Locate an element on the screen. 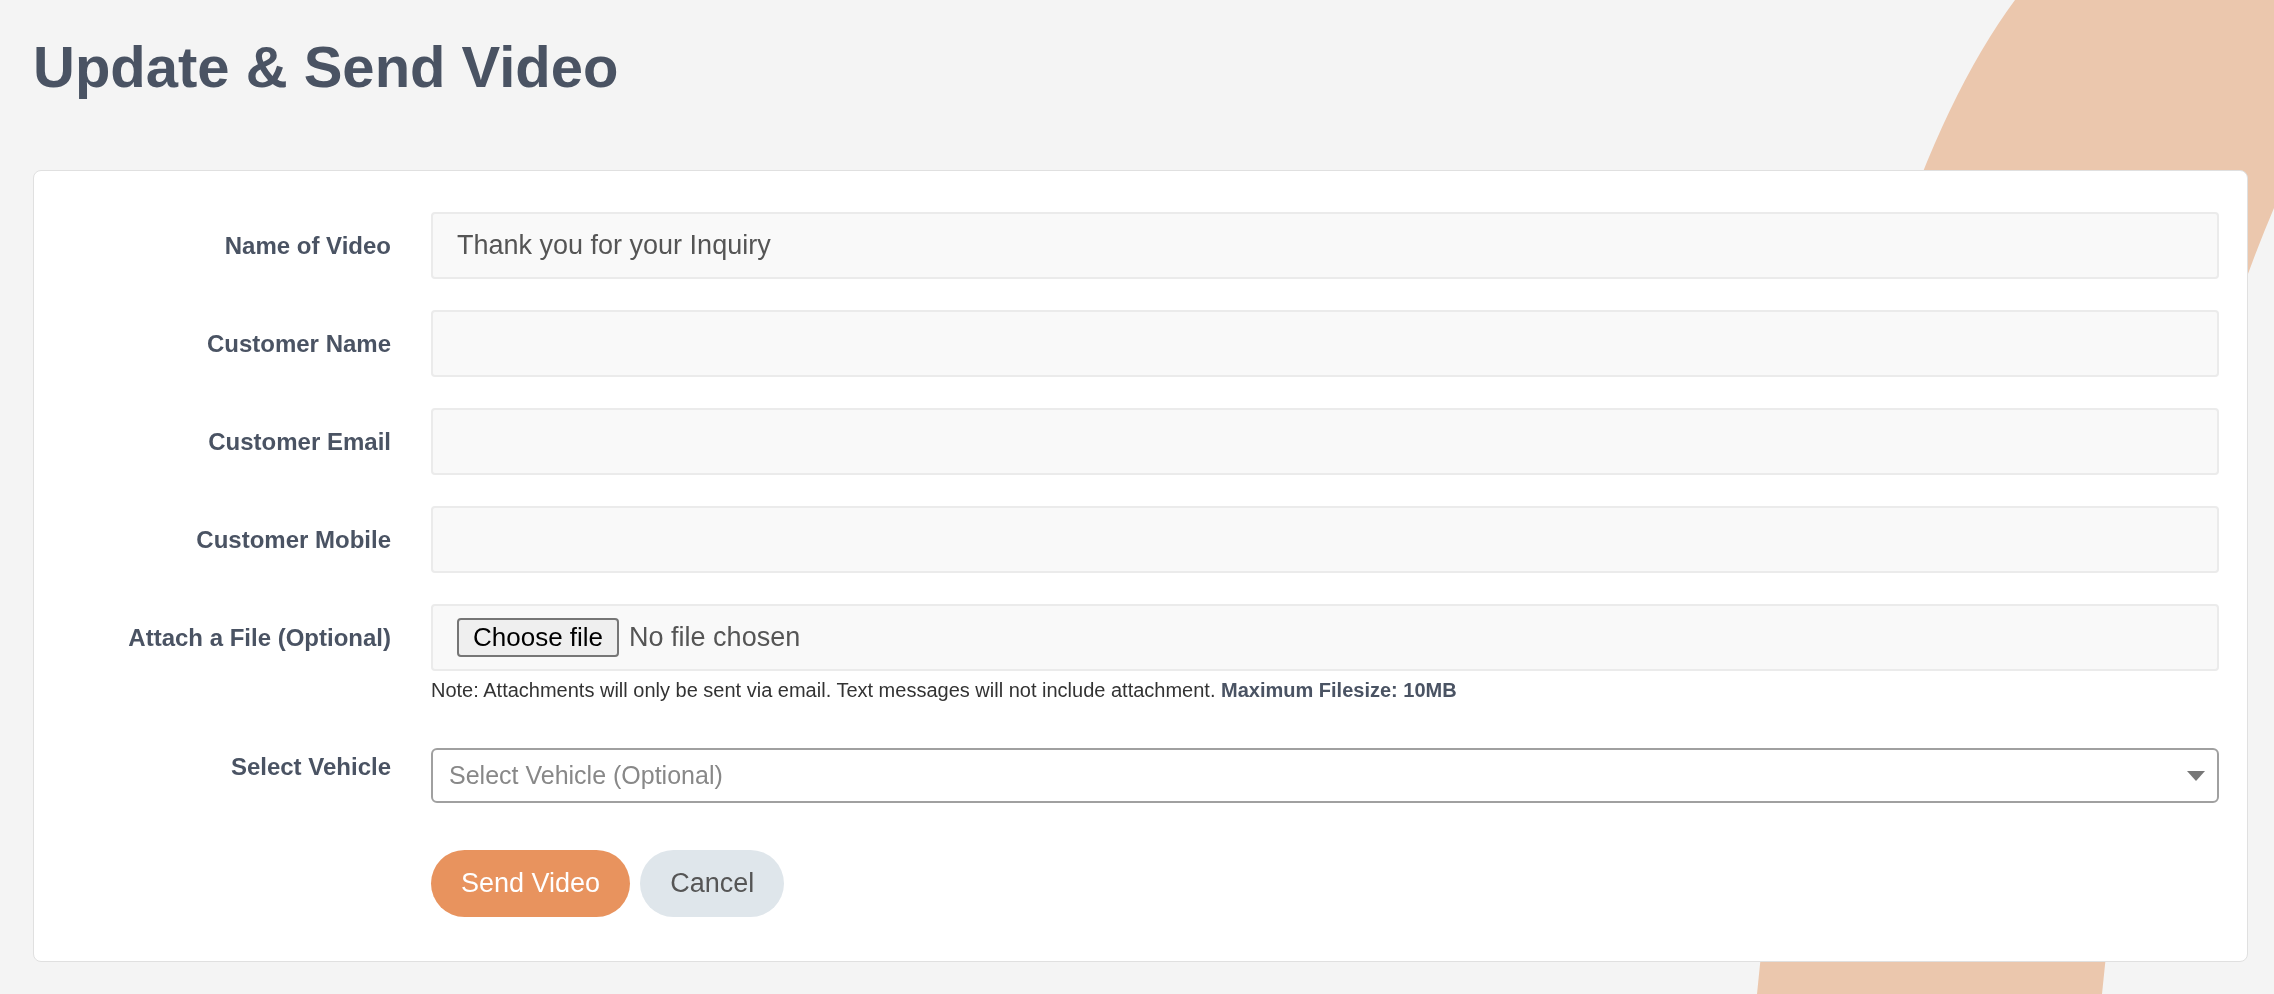  input-field: Thank you for your Inquiry is located at coordinates (1325, 245).